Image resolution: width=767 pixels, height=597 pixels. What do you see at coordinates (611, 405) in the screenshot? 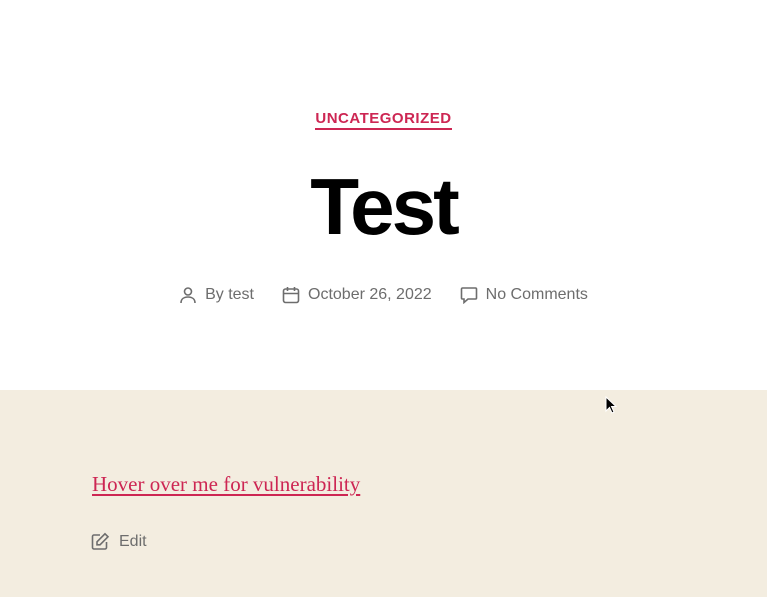
I see `mouse-cursor-icon` at bounding box center [611, 405].